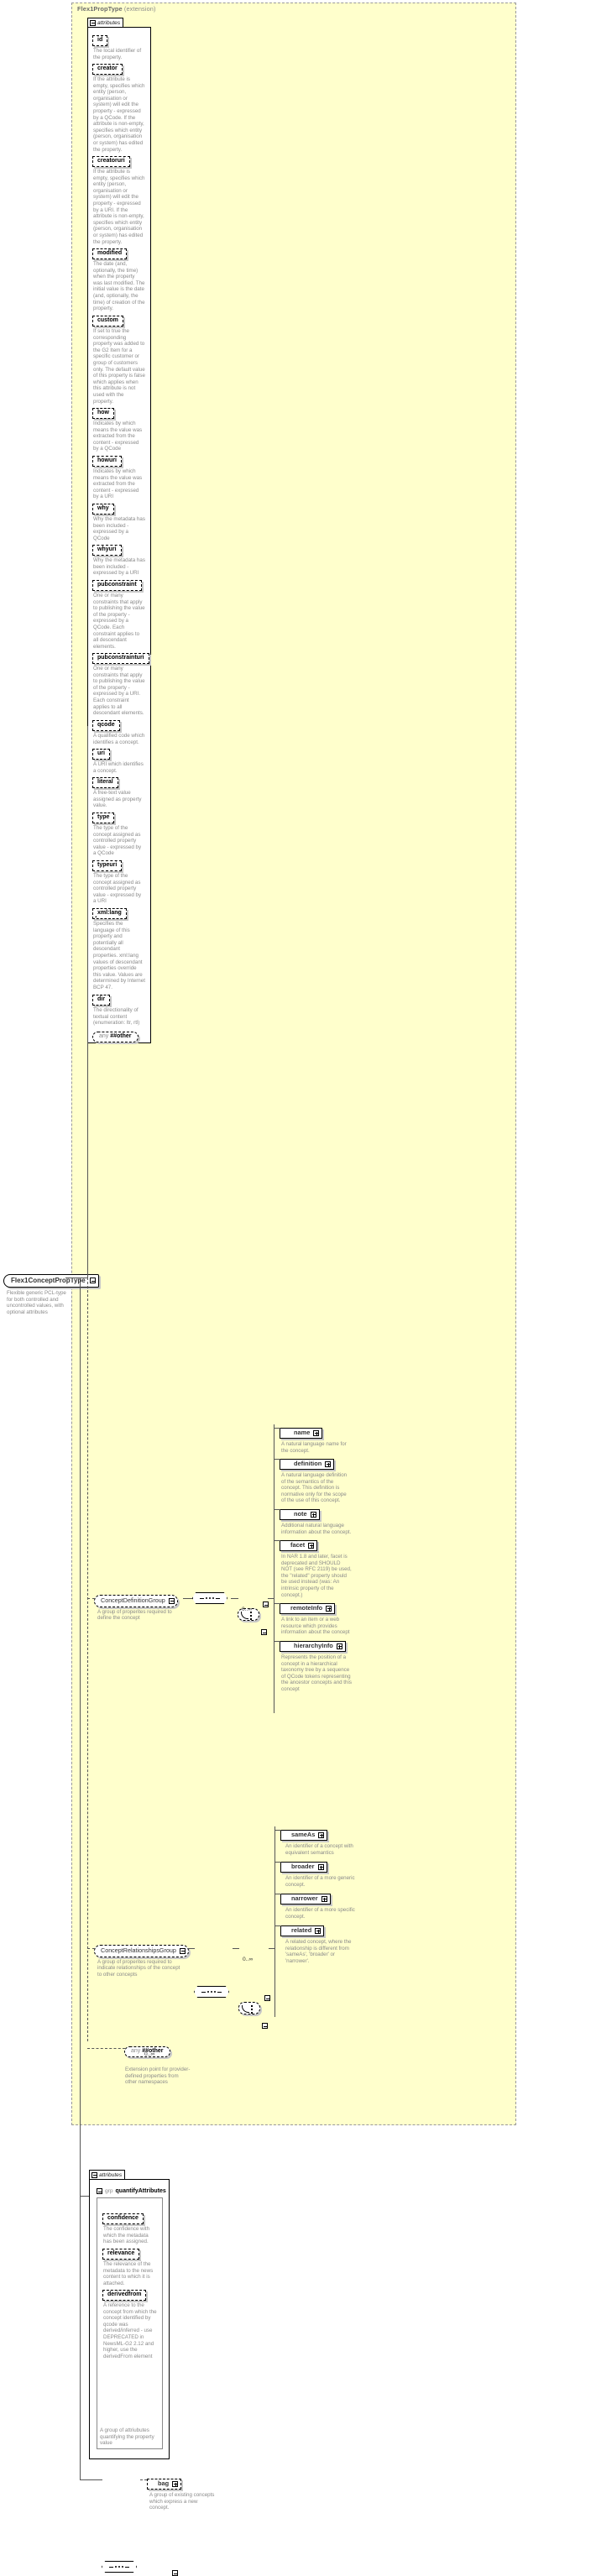  I want to click on element-name: name, so click(301, 1433).